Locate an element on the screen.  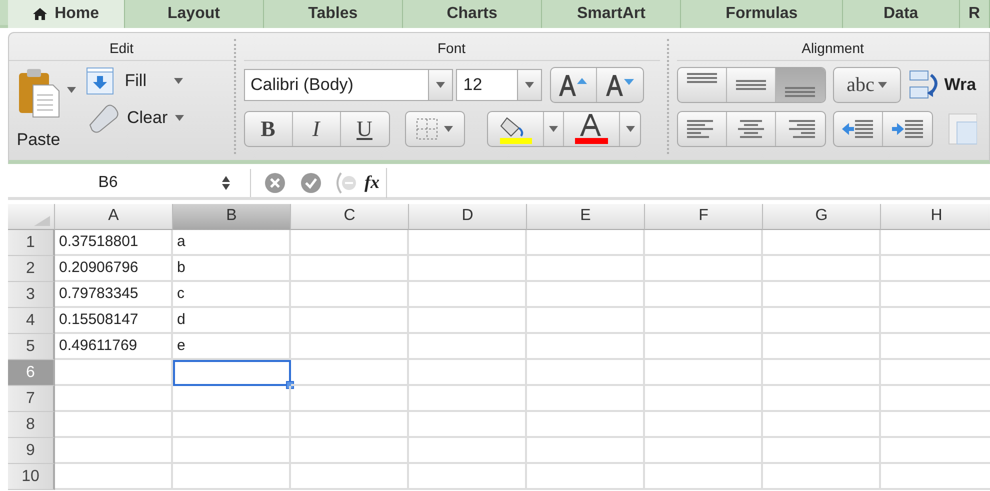
row-header: 9 is located at coordinates (31, 451).